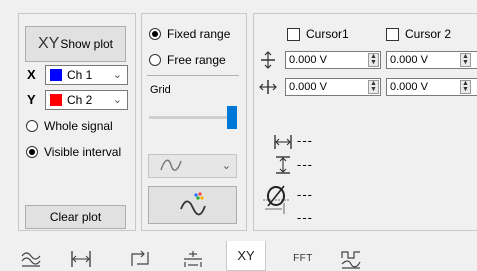  I want to click on cursor1-voltage1-value: 0.000 V, so click(308, 60).